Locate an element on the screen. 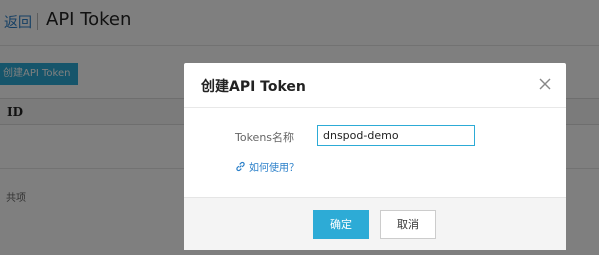 Image resolution: width=599 pixels, height=255 pixels. link-icon is located at coordinates (240, 166).